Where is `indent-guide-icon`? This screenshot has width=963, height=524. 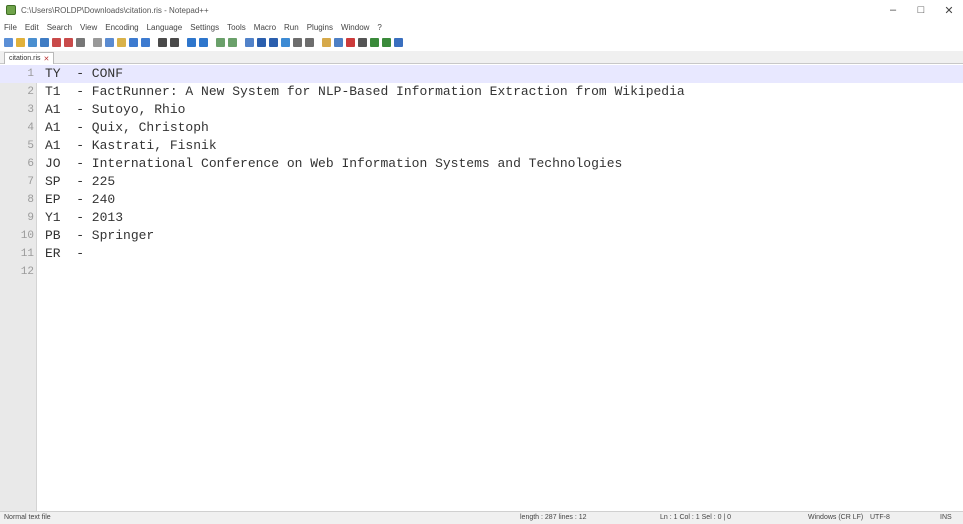 indent-guide-icon is located at coordinates (273, 42).